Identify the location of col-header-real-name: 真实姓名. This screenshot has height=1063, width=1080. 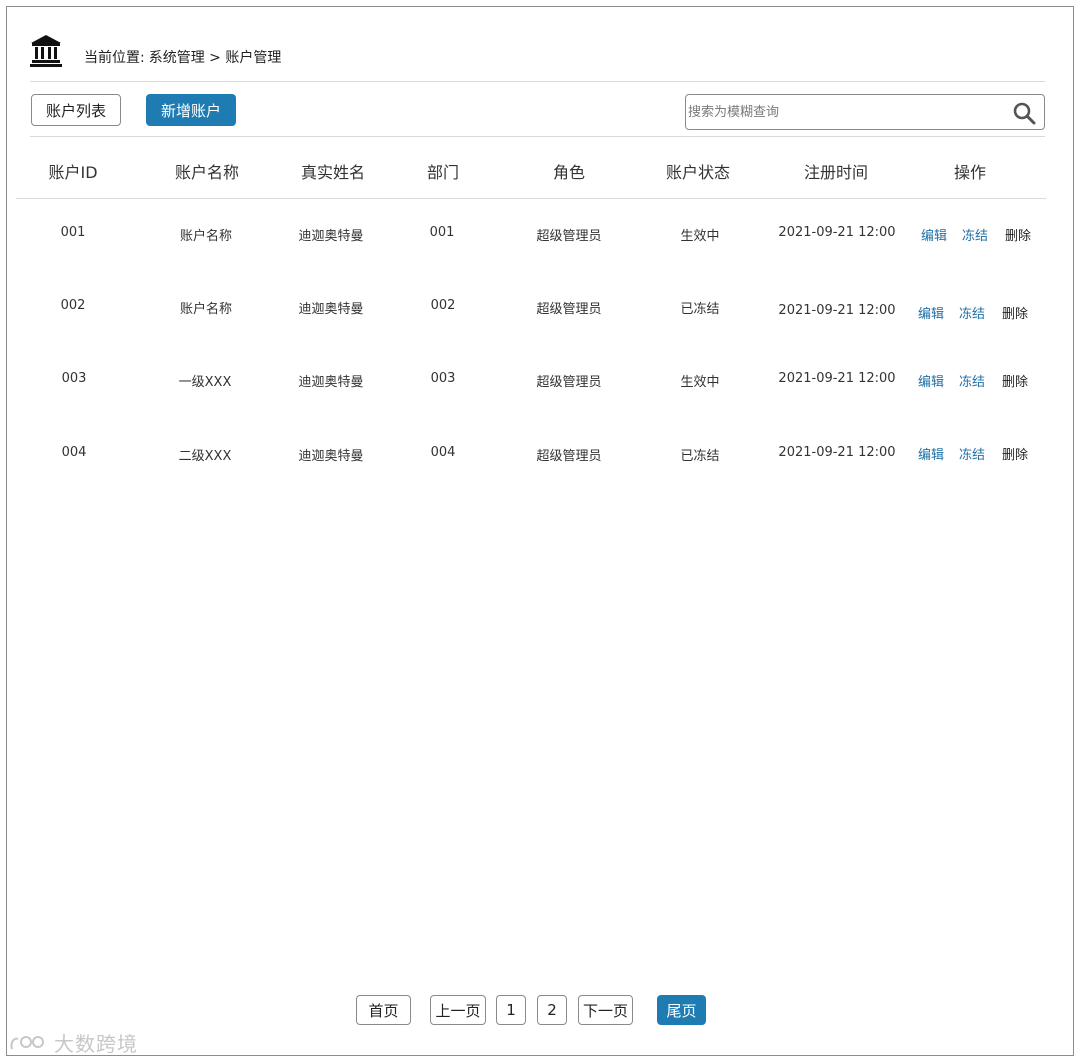
(333, 172).